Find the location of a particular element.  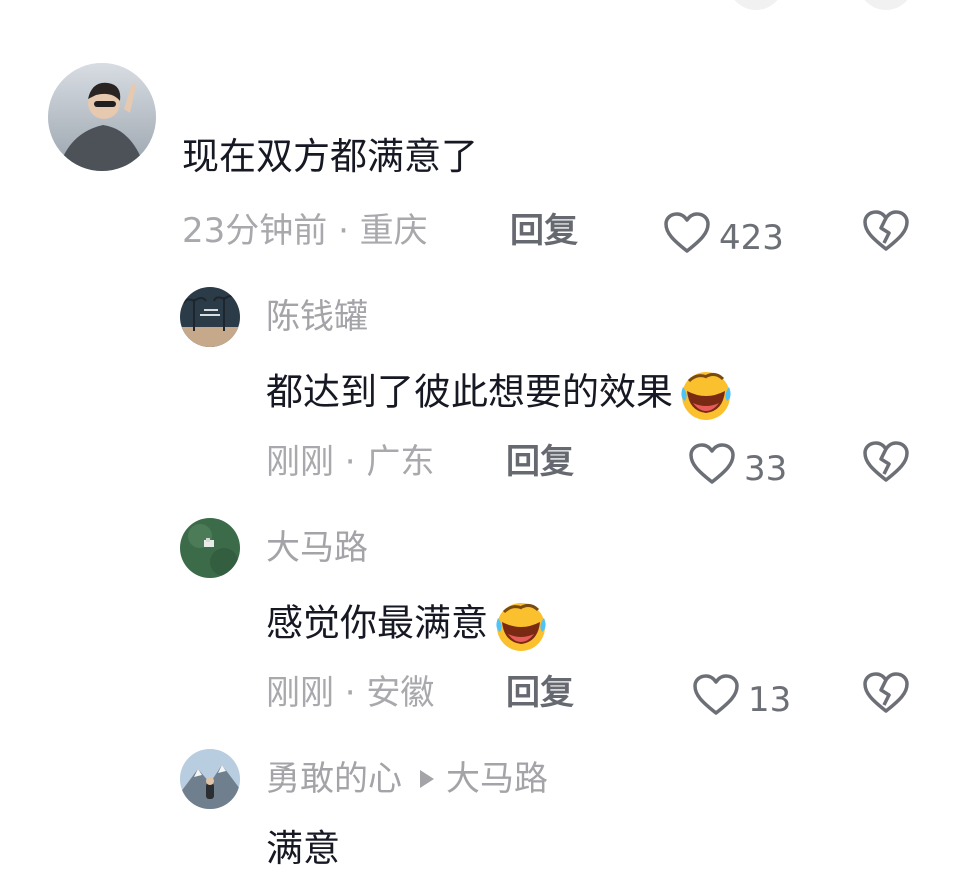

reply-to-arrow-icon is located at coordinates (427, 778).